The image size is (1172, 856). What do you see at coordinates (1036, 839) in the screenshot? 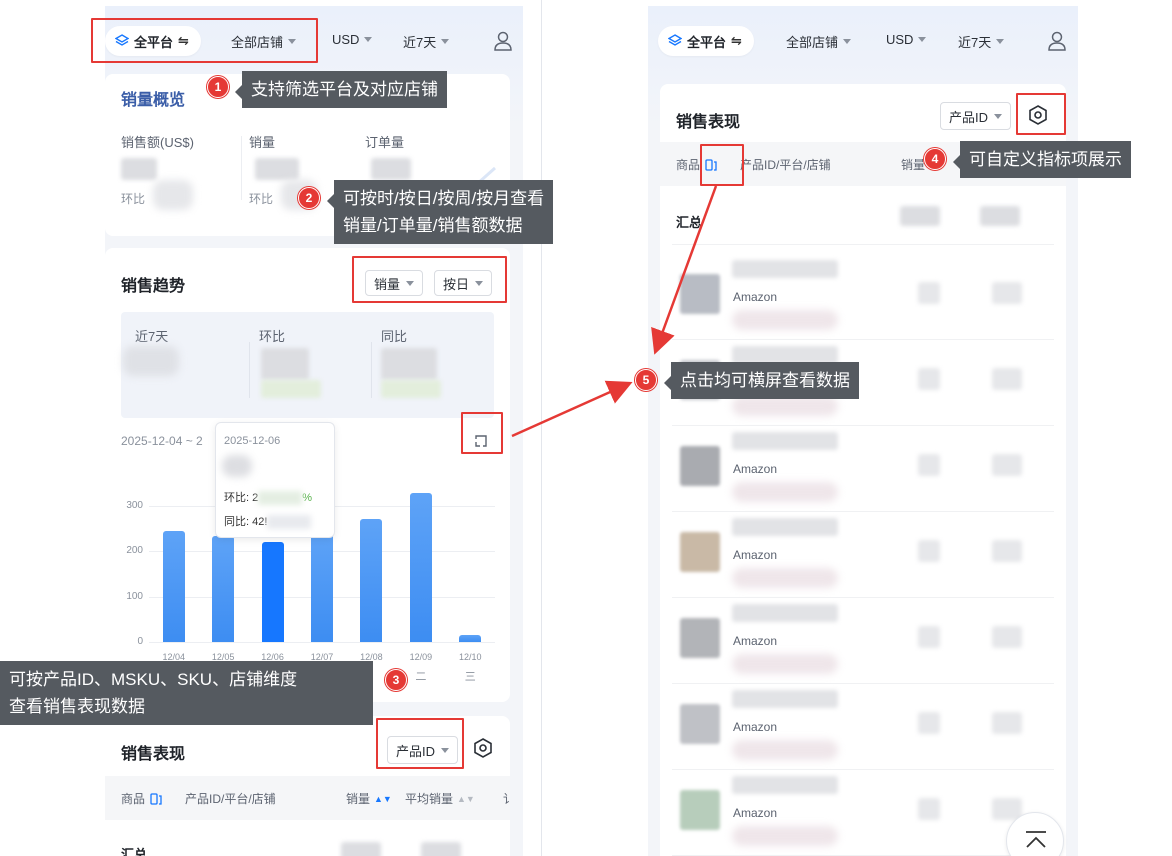
I see `arrow-up-icon` at bounding box center [1036, 839].